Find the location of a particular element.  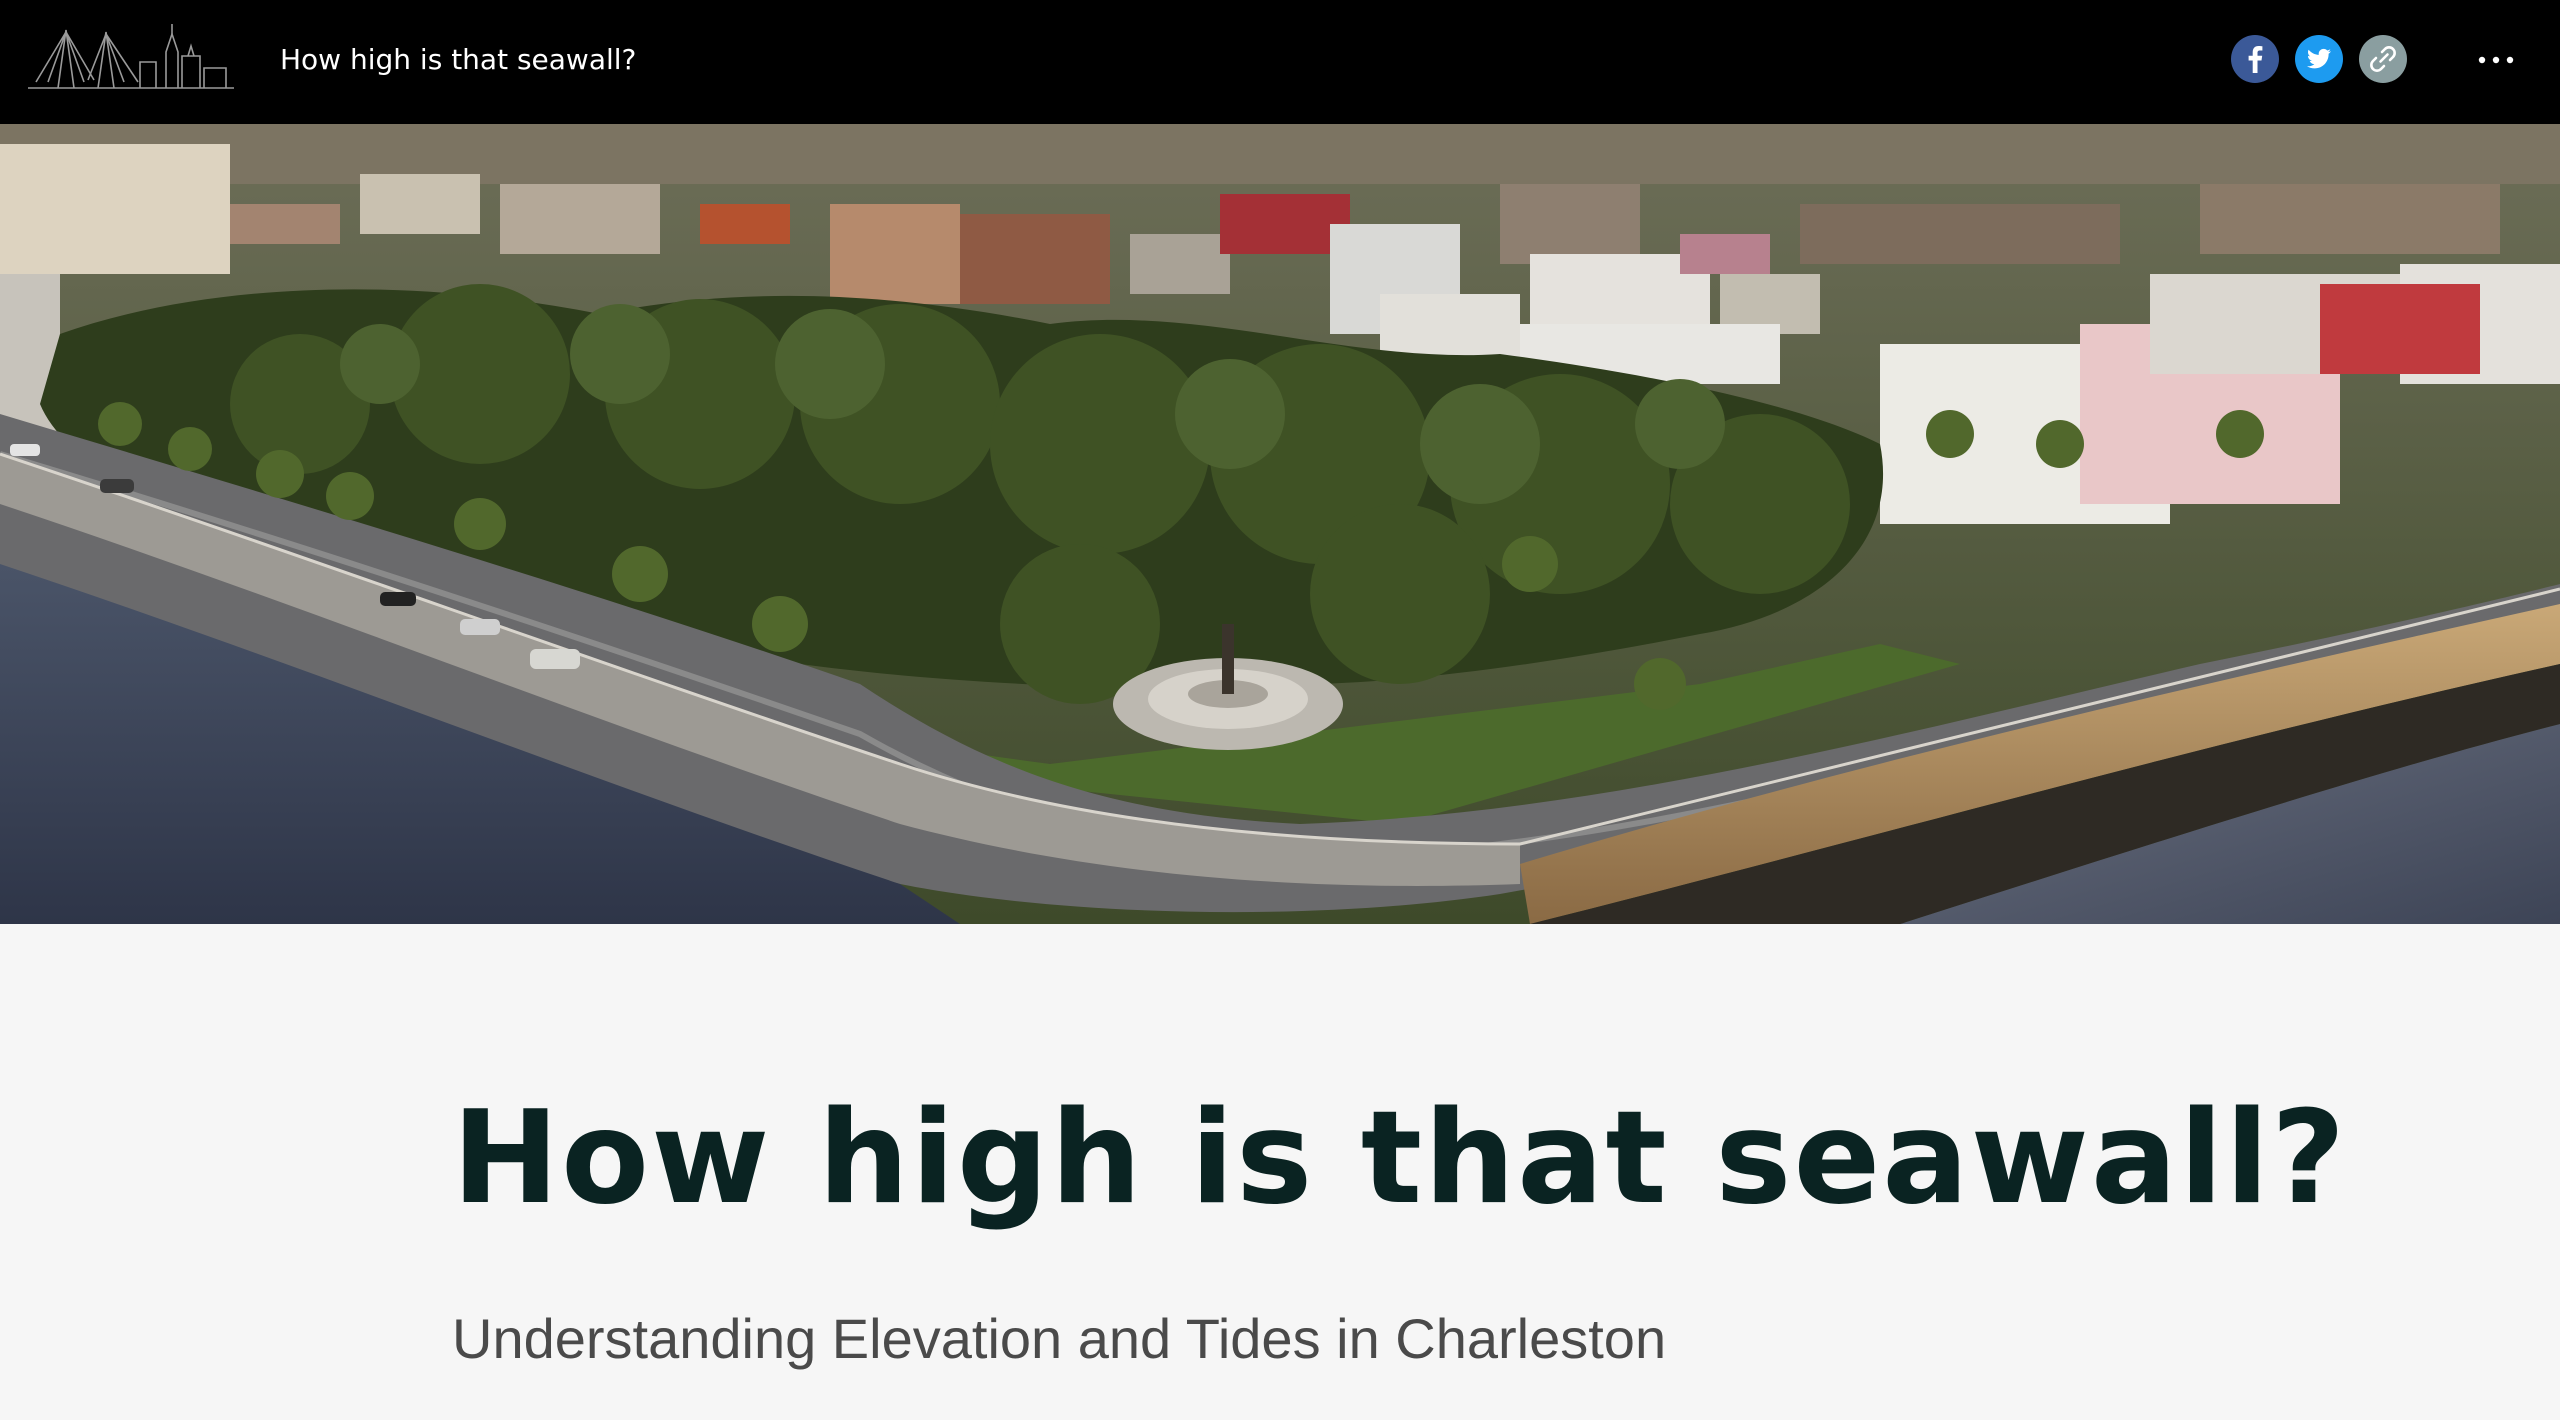

share-facebook-button is located at coordinates (2255, 59).